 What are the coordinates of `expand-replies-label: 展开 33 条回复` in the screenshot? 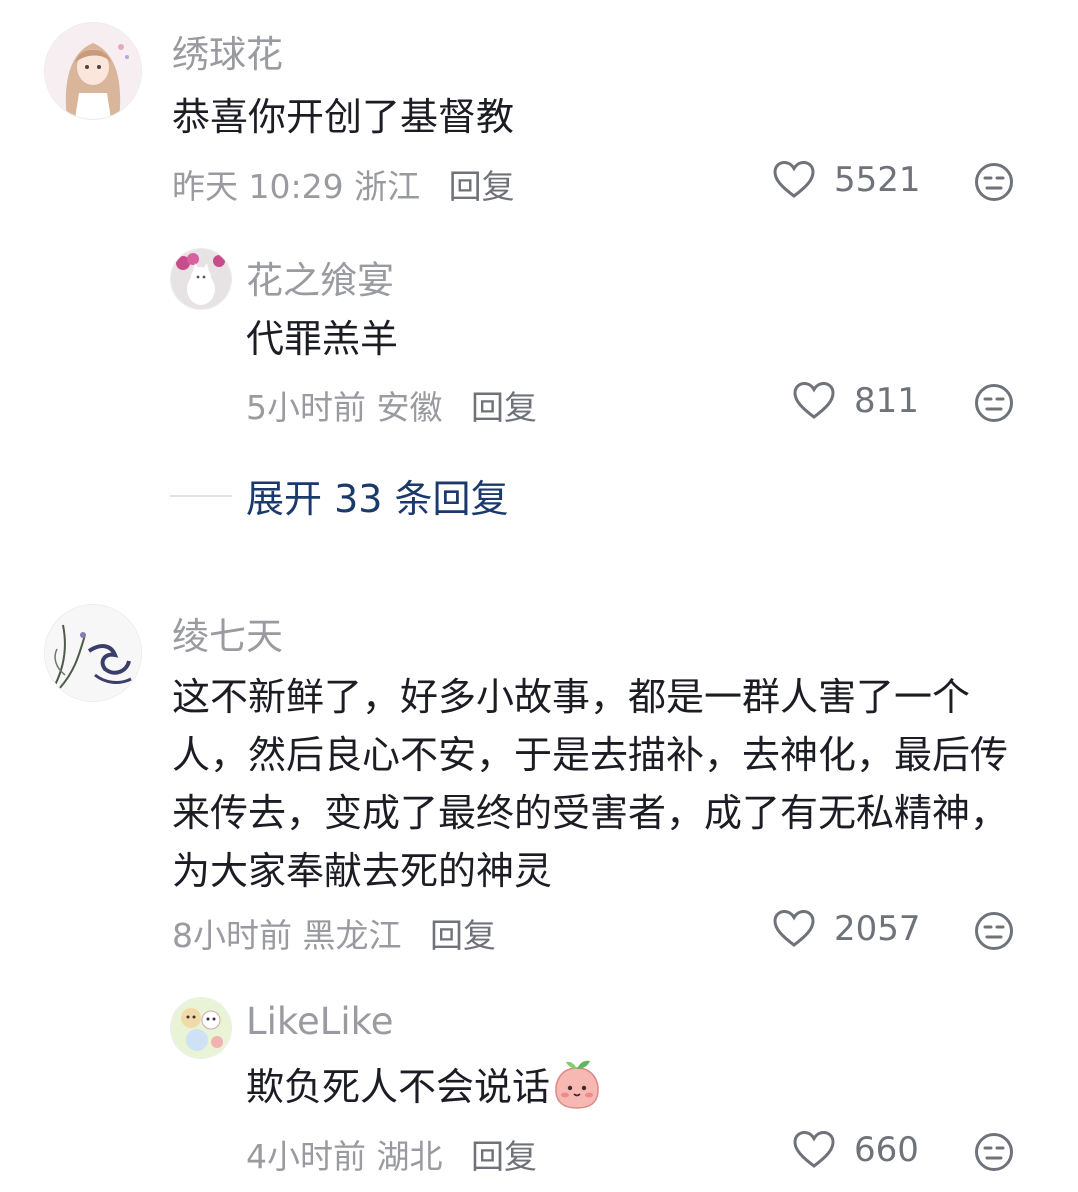 It's located at (377, 495).